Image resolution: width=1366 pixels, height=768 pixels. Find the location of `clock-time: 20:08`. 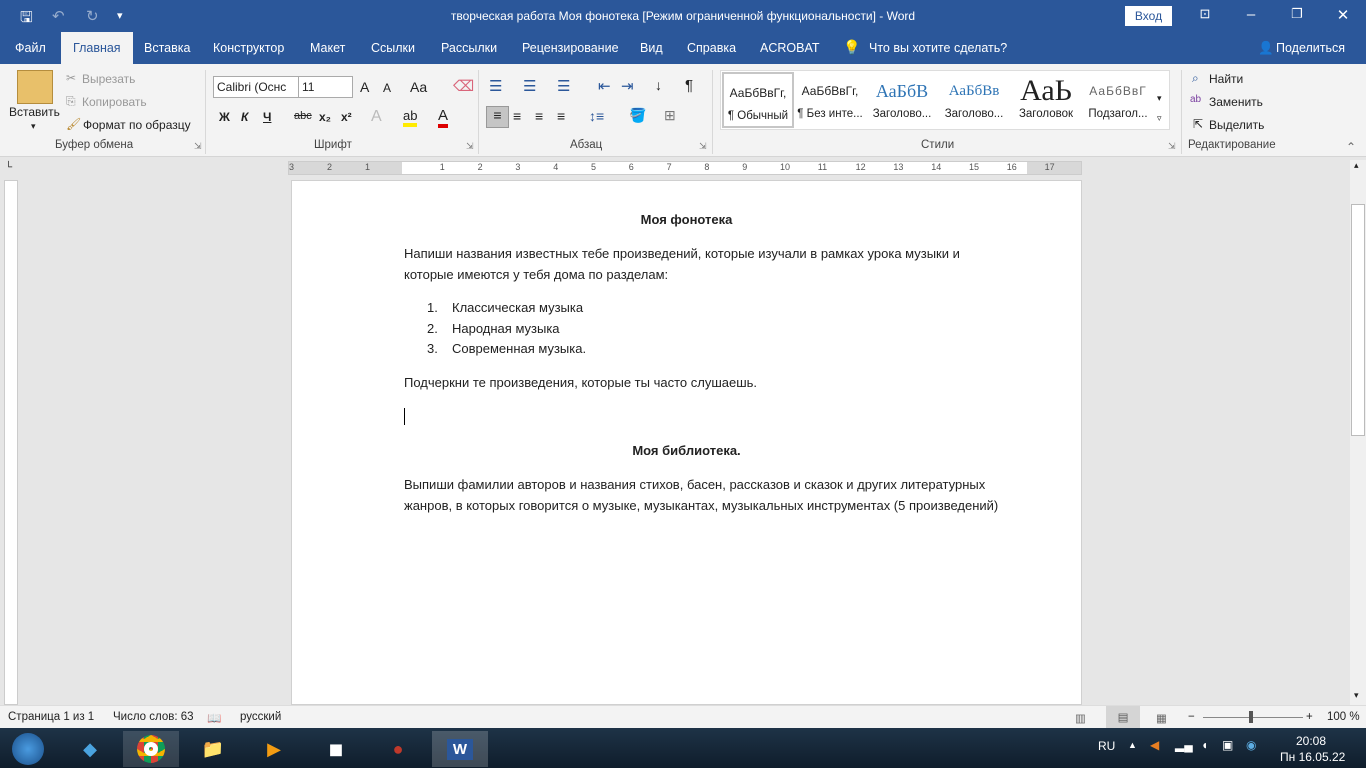

clock-time: 20:08 is located at coordinates (1311, 741).